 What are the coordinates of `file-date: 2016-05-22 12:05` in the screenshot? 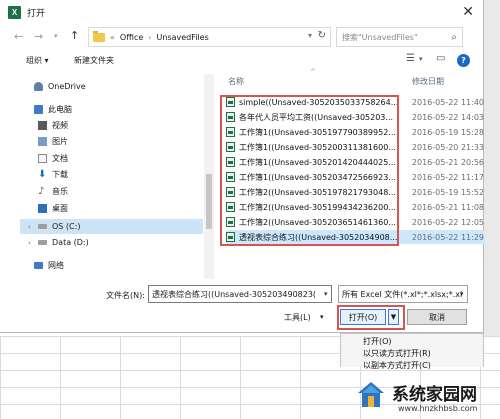 It's located at (447, 222).